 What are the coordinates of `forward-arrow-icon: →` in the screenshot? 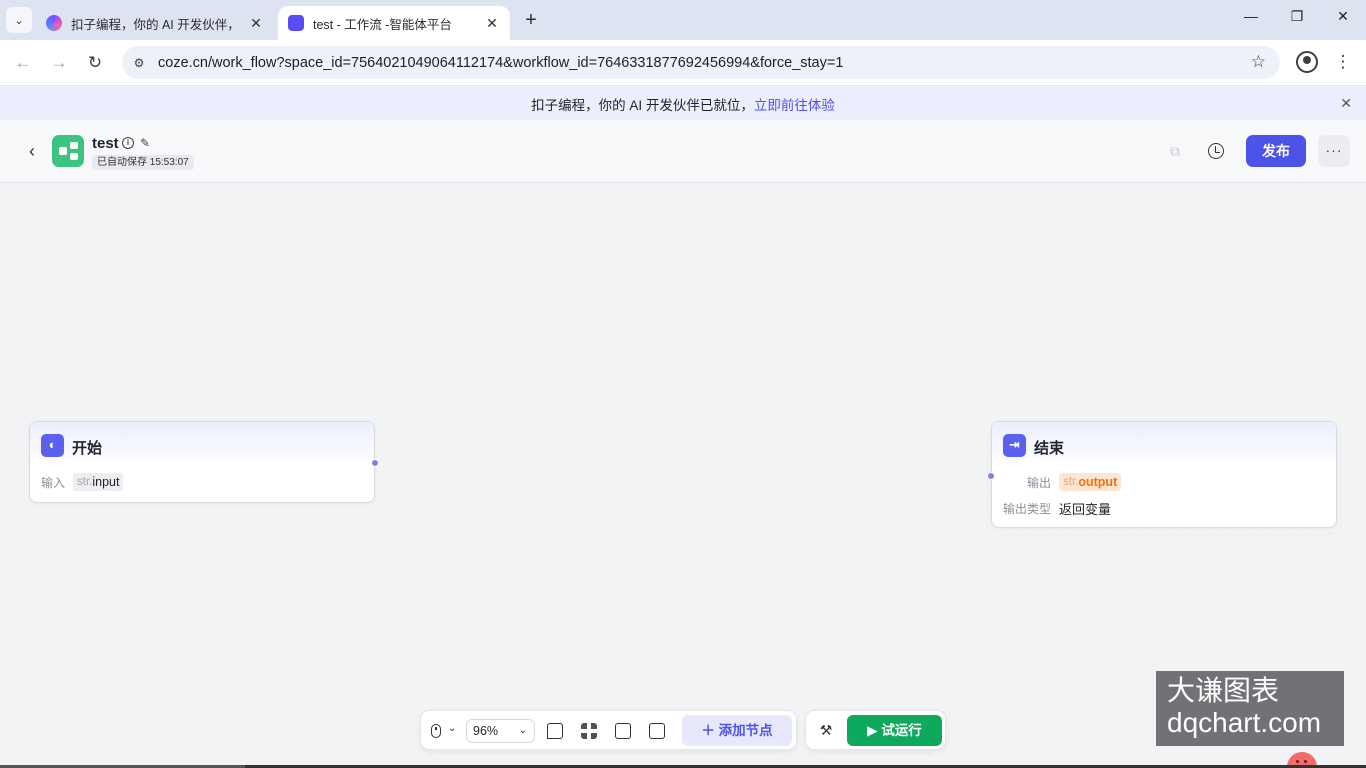 It's located at (59, 63).